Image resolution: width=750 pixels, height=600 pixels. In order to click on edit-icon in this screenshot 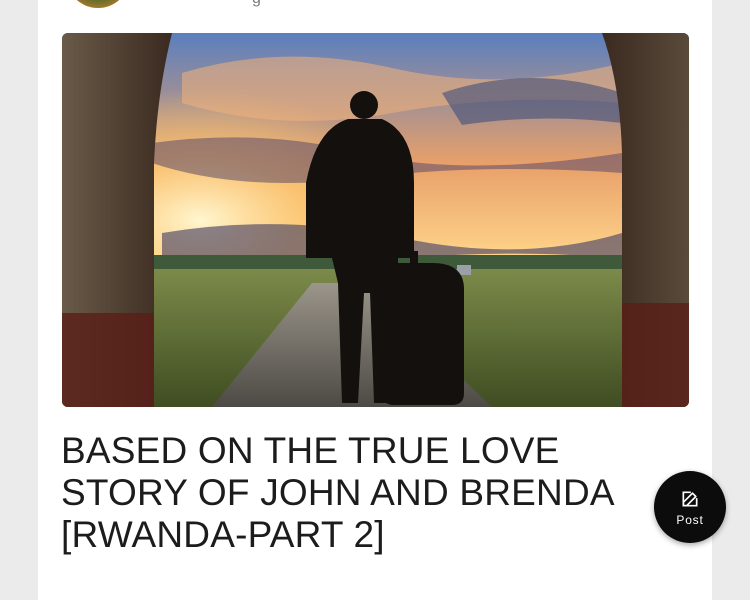, I will do `click(690, 499)`.